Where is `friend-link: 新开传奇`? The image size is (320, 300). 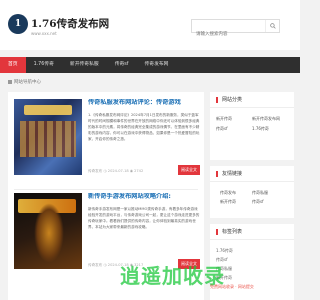 friend-link: 新开传奇 is located at coordinates (236, 201).